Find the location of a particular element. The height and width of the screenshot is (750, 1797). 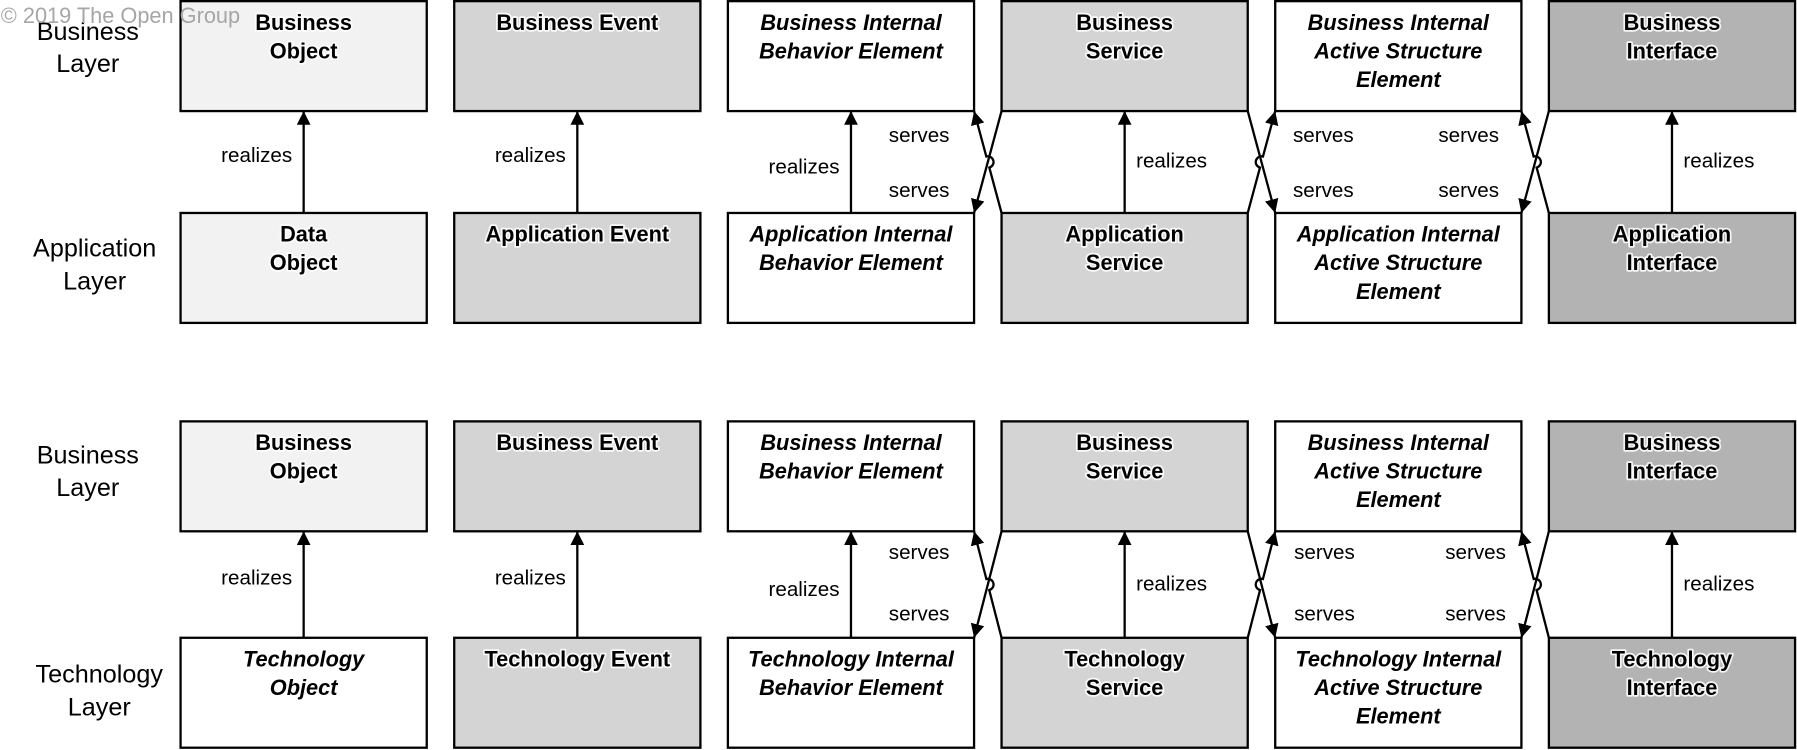

element-label: Business Event is located at coordinates (577, 22).